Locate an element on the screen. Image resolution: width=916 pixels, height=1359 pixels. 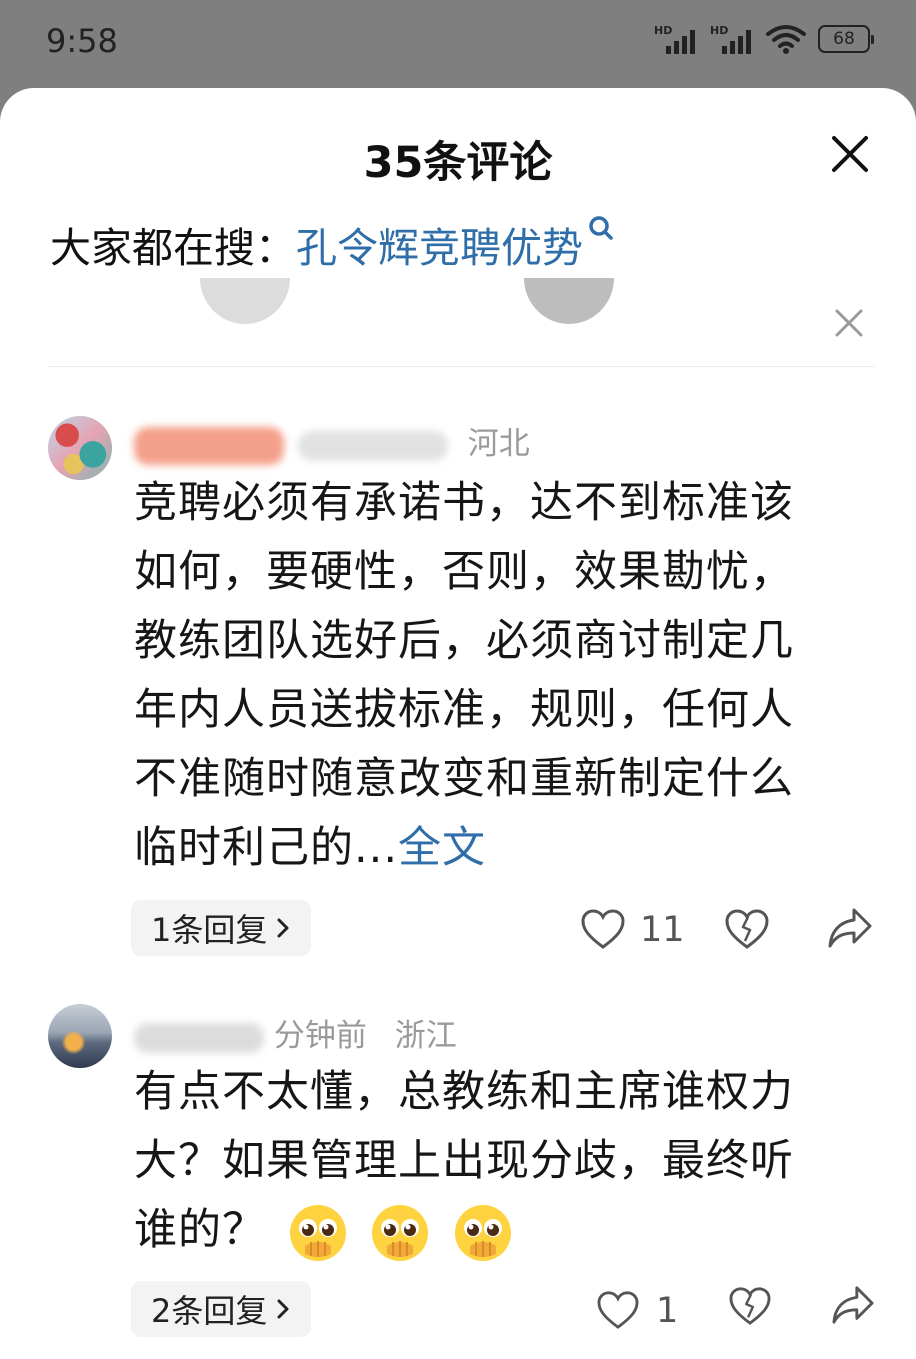
search-icon is located at coordinates (600, 229).